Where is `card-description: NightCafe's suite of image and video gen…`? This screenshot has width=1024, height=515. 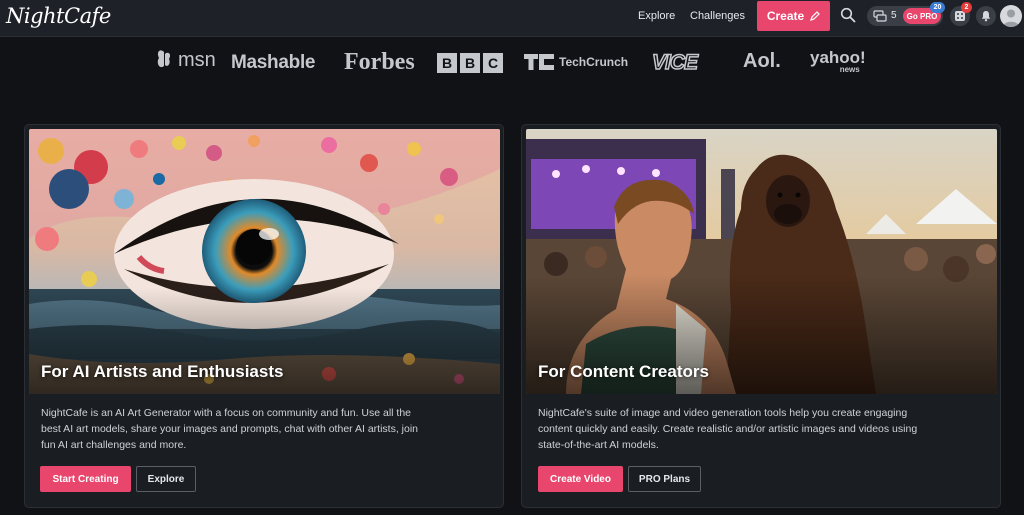
card-description: NightCafe's suite of image and video gen… is located at coordinates (728, 429).